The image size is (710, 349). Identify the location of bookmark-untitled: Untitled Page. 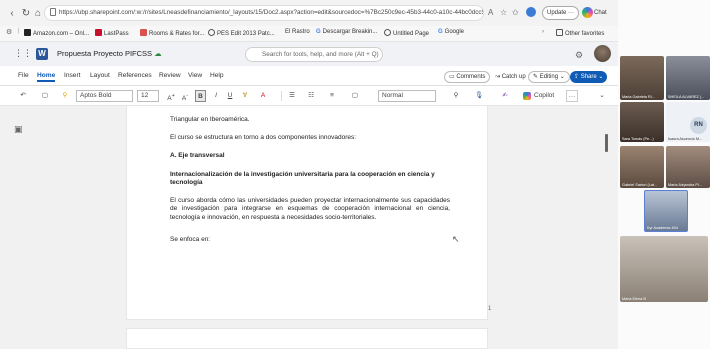
(406, 33).